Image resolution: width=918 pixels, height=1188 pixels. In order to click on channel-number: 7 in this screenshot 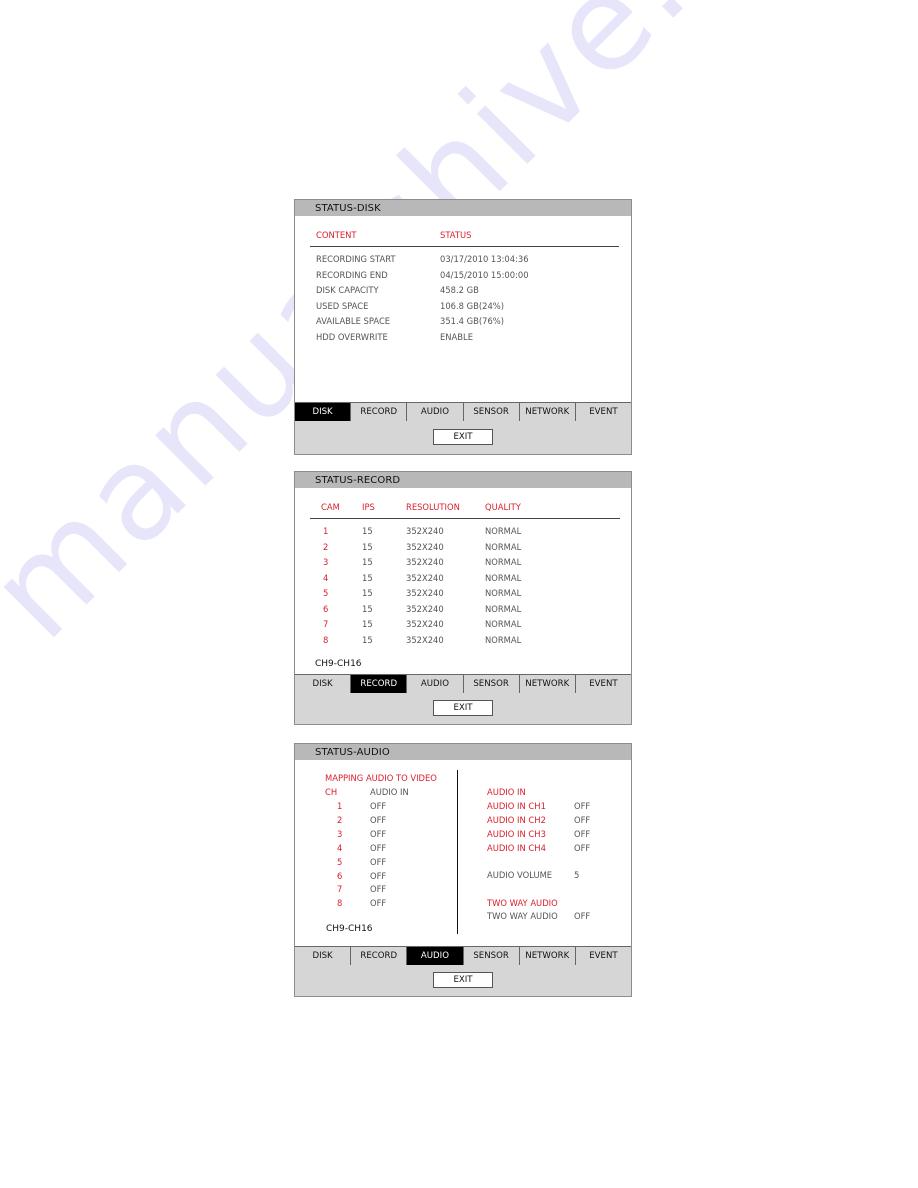, I will do `click(340, 889)`.